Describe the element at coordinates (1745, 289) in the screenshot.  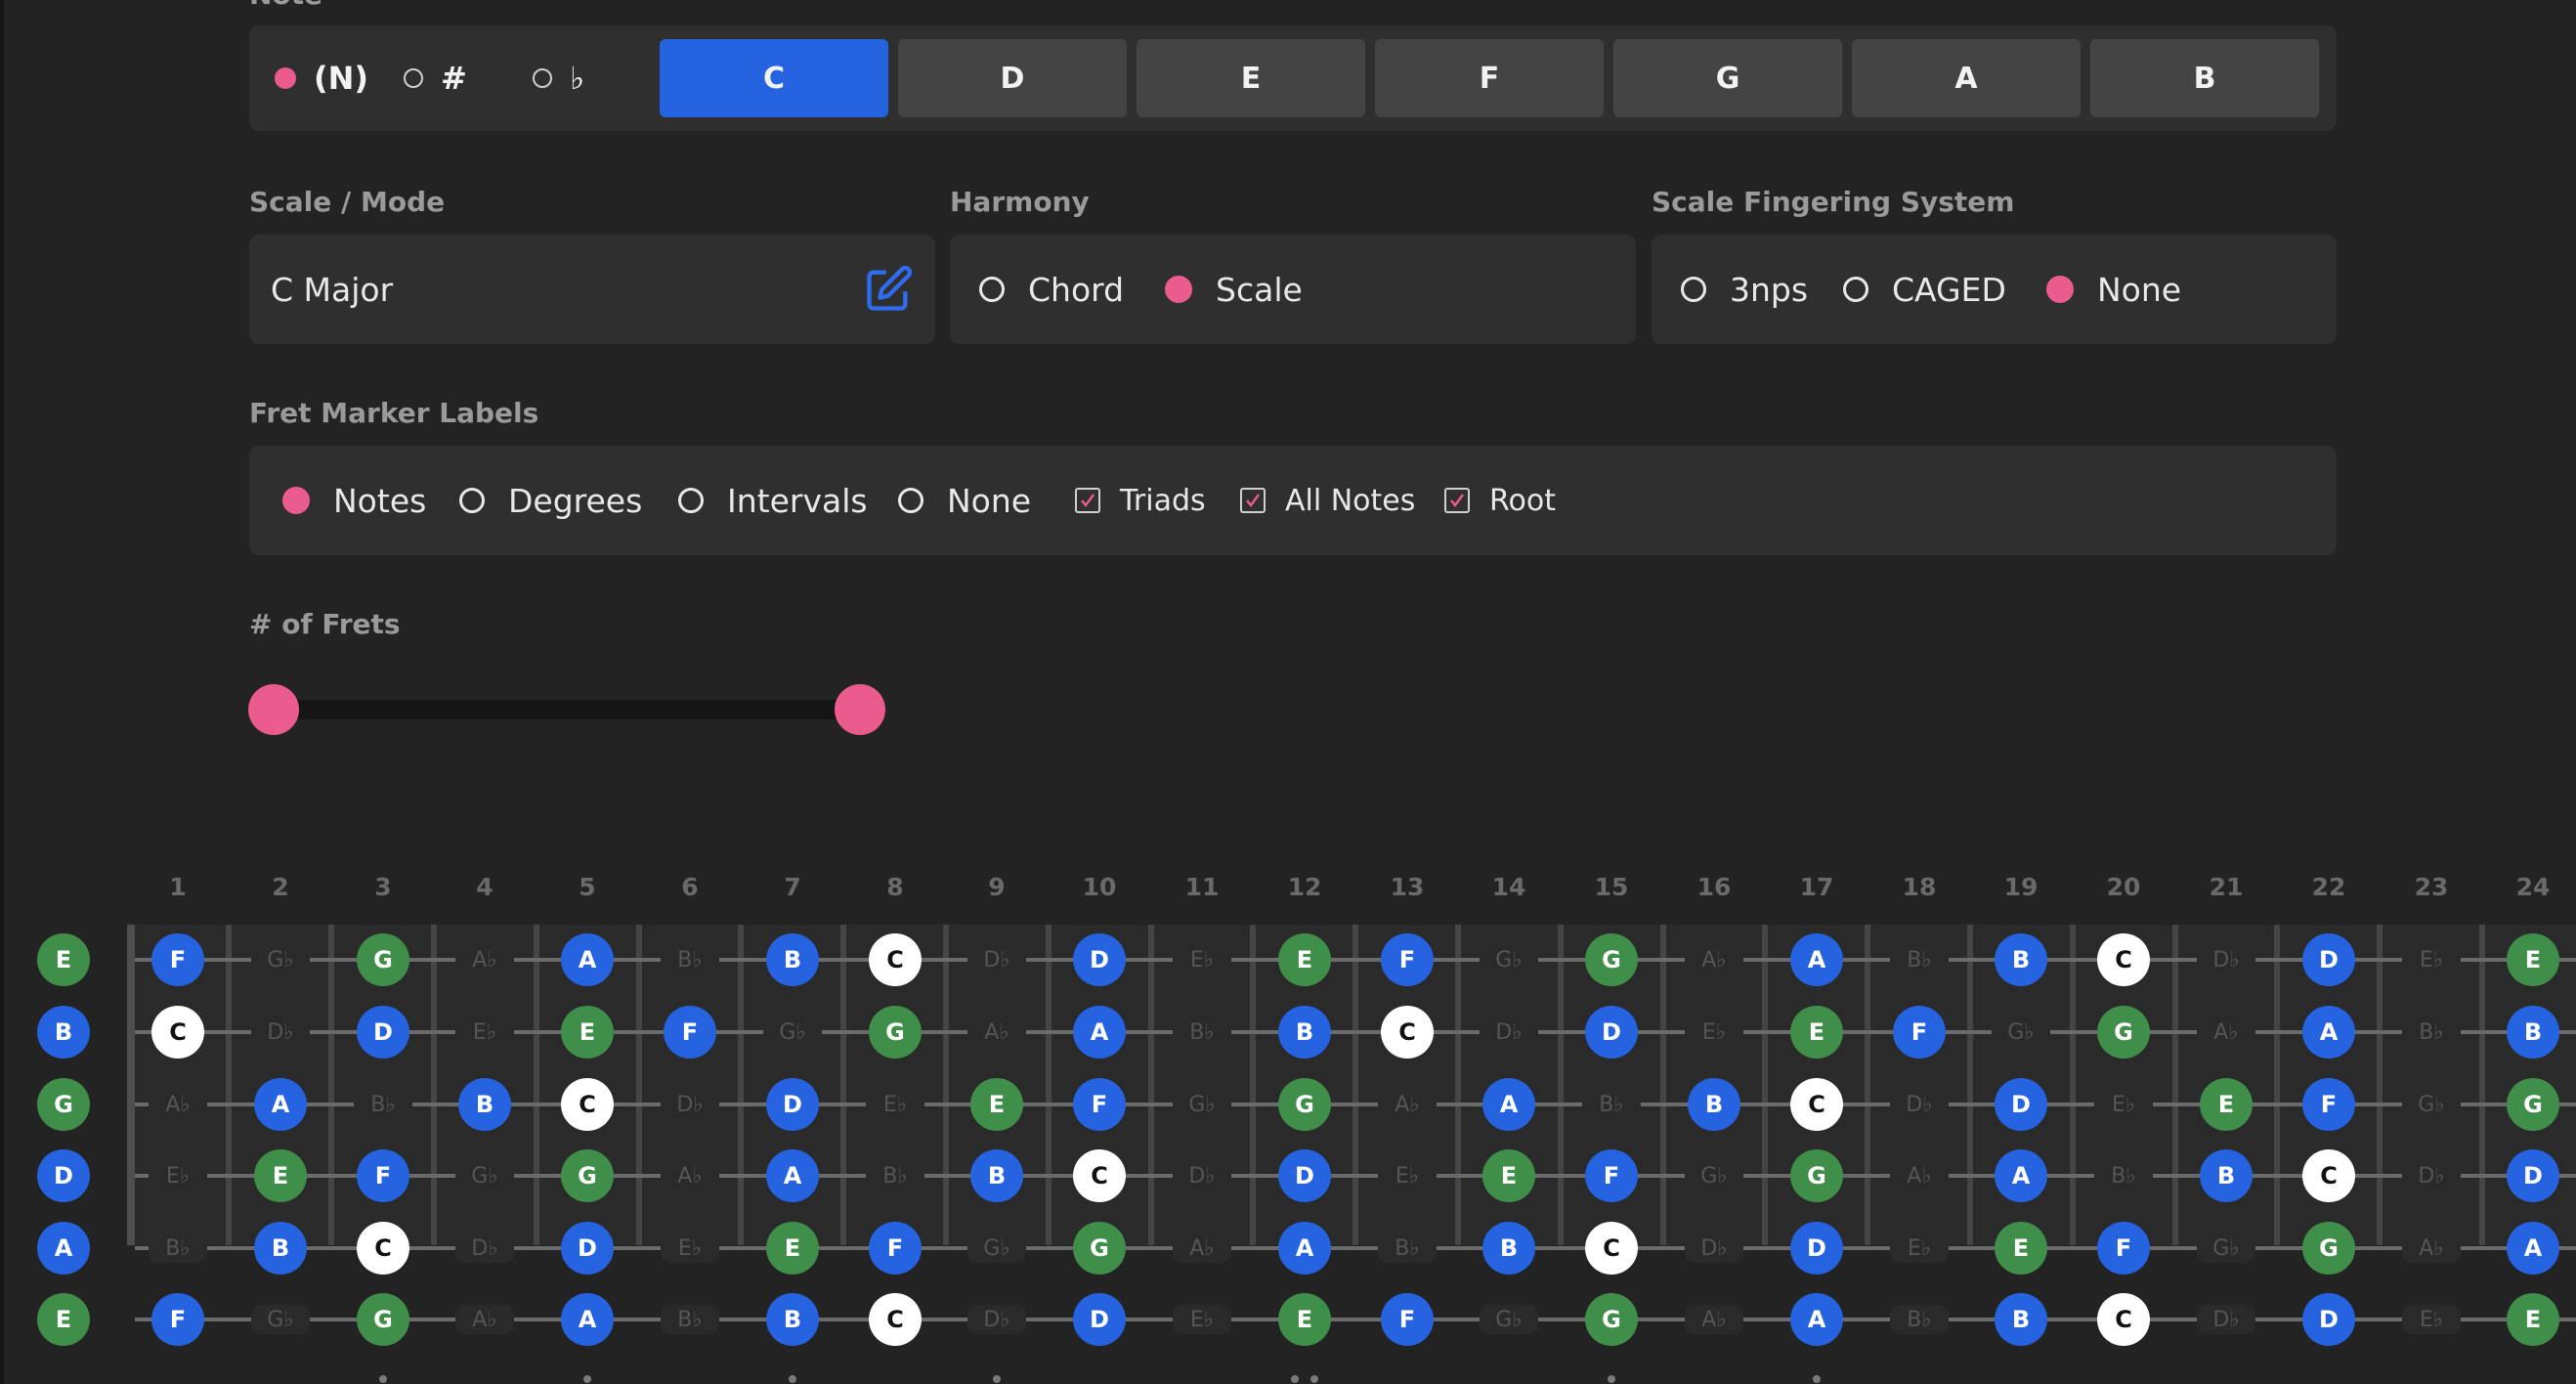
I see `fingering-option-3nps: 3nps` at that location.